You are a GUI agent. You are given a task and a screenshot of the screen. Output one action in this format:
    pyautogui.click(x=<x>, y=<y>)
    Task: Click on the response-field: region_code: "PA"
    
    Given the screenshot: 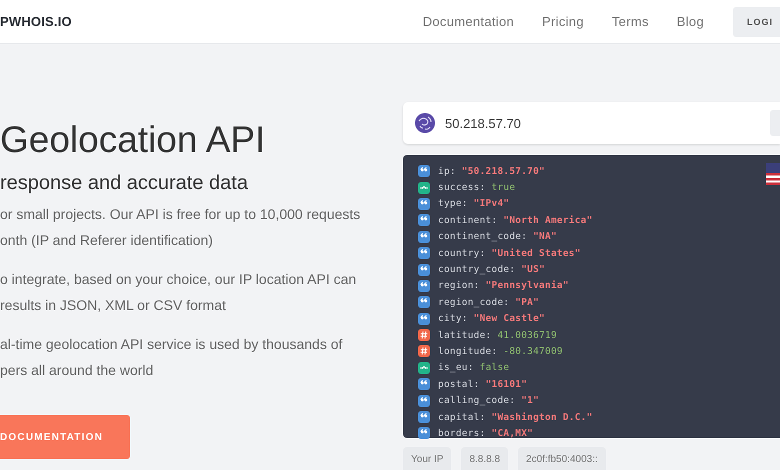 What is the action you would take?
    pyautogui.click(x=489, y=302)
    